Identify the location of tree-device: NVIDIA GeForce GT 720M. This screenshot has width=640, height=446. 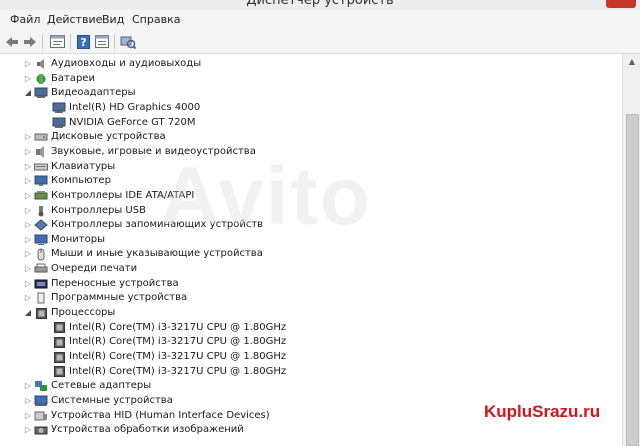
(116, 123).